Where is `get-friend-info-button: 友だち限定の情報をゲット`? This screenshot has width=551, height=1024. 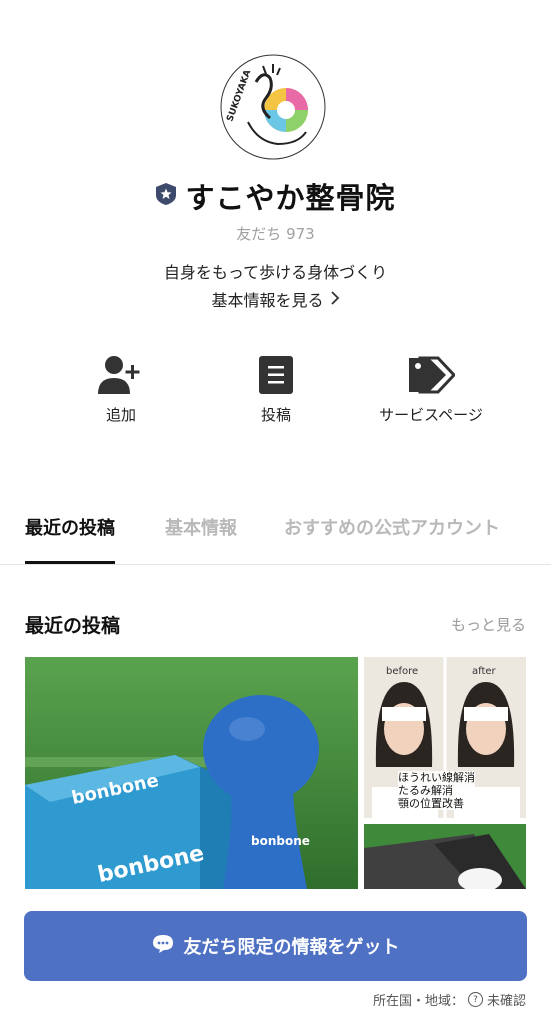 get-friend-info-button: 友だち限定の情報をゲット is located at coordinates (275, 946).